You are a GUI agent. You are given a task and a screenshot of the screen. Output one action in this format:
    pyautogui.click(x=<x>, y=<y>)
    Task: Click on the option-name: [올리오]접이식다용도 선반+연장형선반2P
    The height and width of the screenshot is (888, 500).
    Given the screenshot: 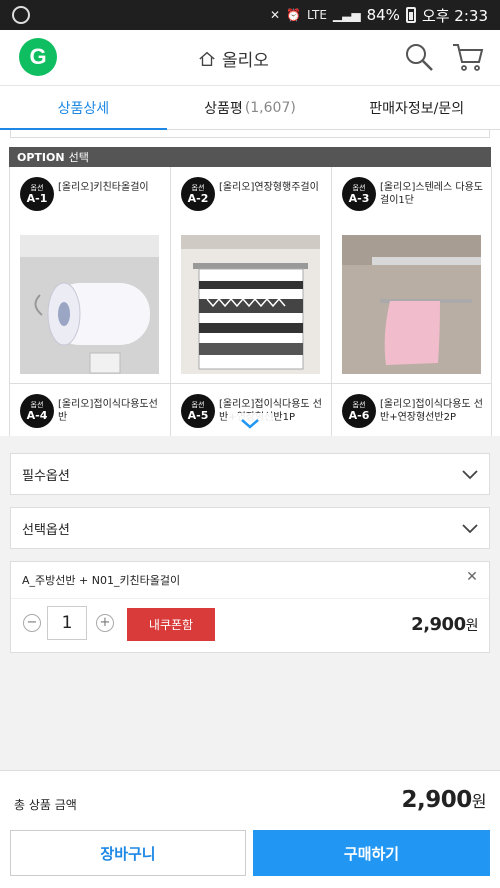 What is the action you would take?
    pyautogui.click(x=431, y=411)
    